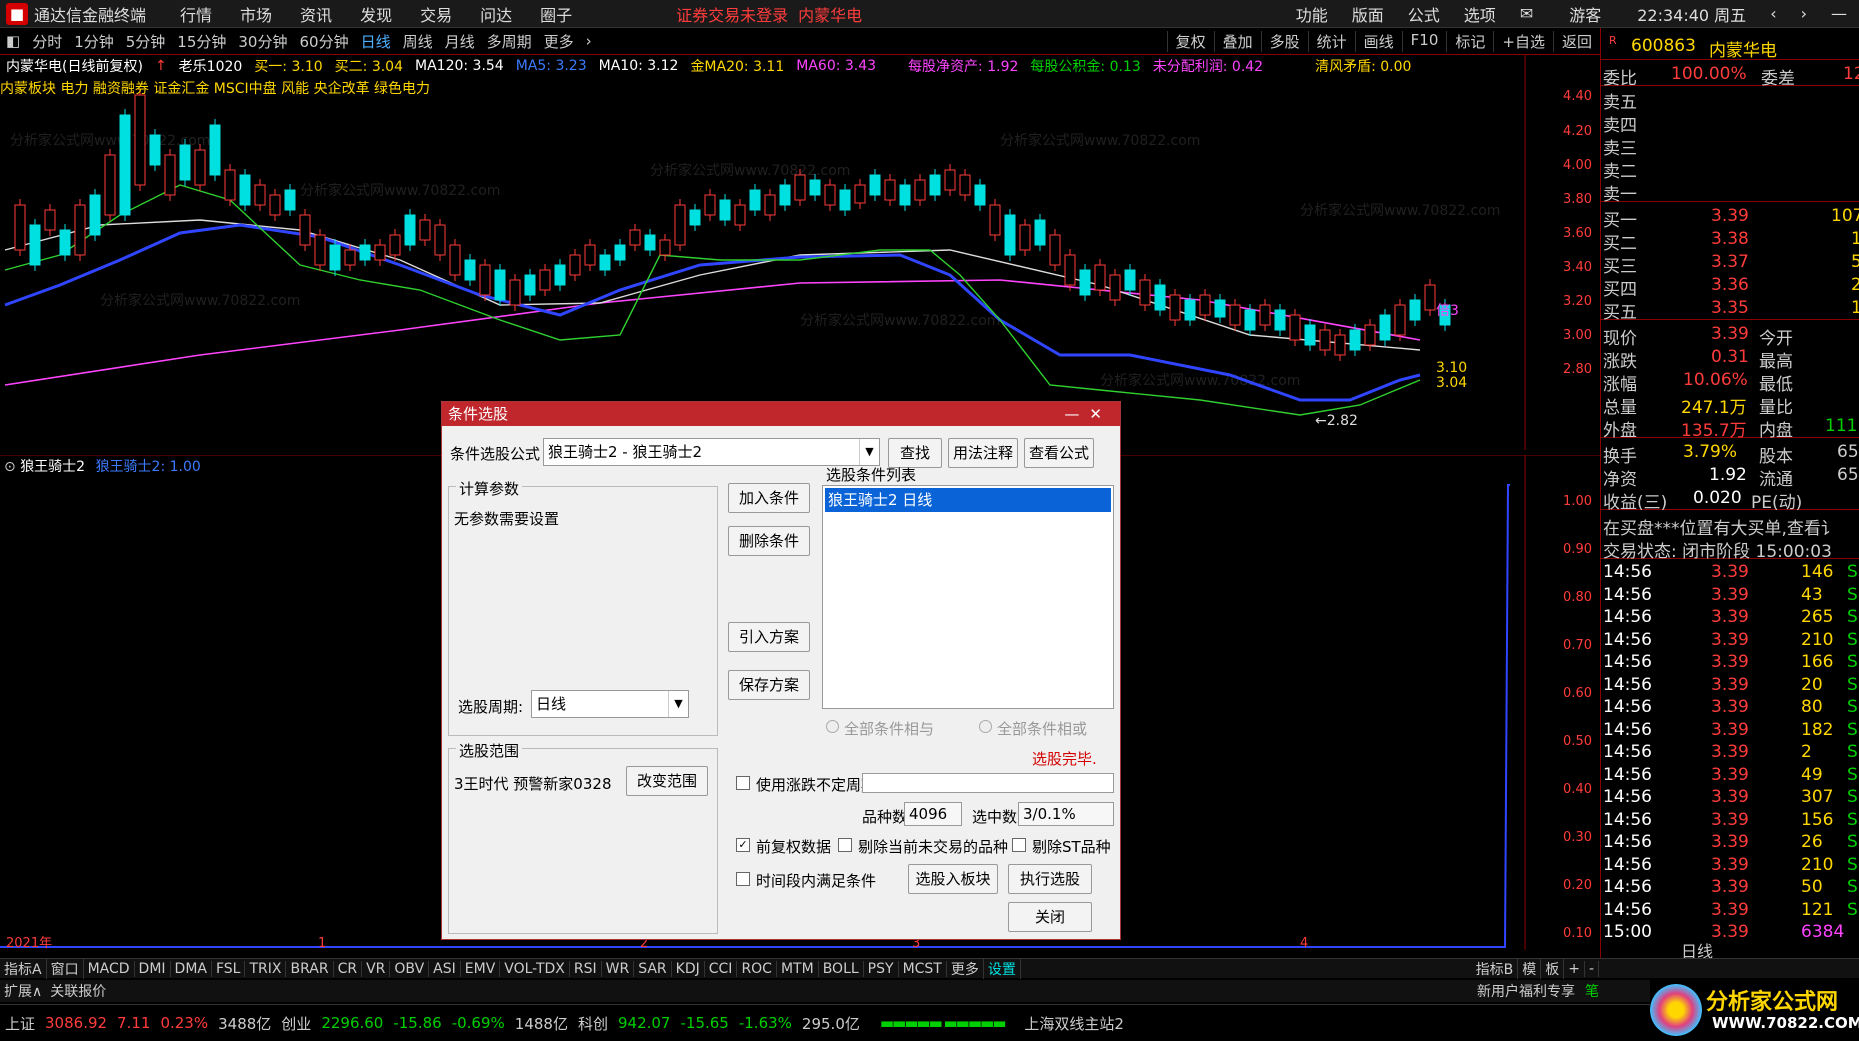 The width and height of the screenshot is (1859, 1041). I want to click on promo-text: 新用户福利专享, so click(1531, 991).